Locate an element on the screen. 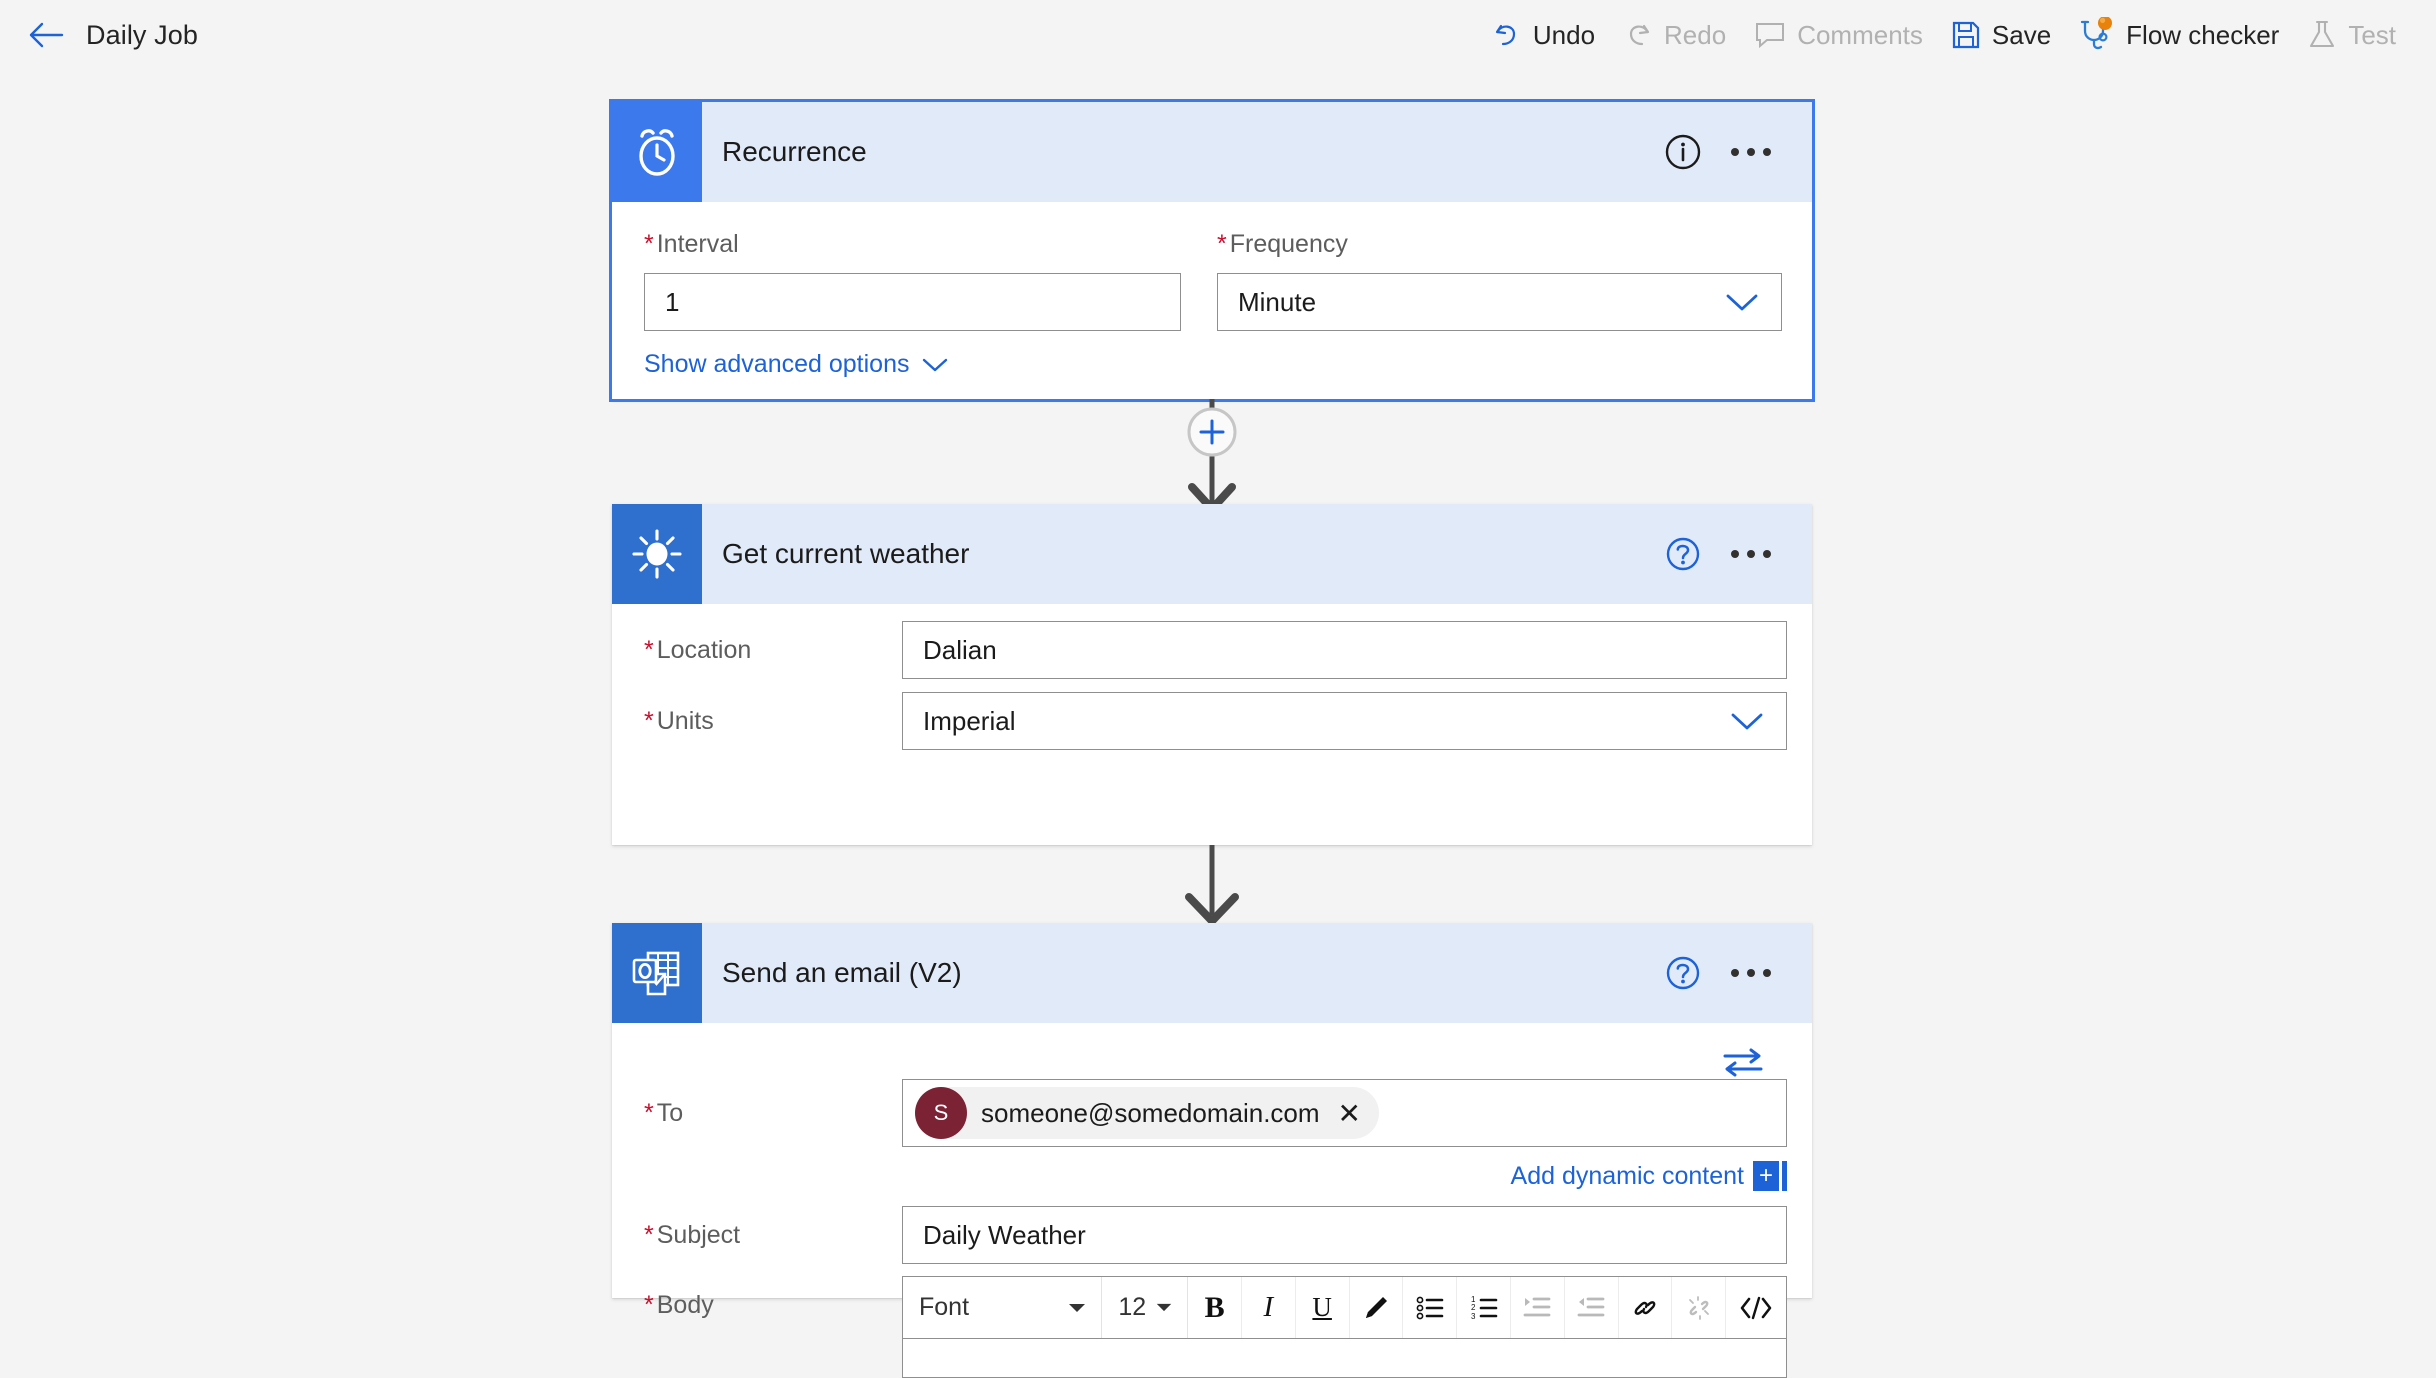 This screenshot has width=2436, height=1378. undo-icon is located at coordinates (1507, 35).